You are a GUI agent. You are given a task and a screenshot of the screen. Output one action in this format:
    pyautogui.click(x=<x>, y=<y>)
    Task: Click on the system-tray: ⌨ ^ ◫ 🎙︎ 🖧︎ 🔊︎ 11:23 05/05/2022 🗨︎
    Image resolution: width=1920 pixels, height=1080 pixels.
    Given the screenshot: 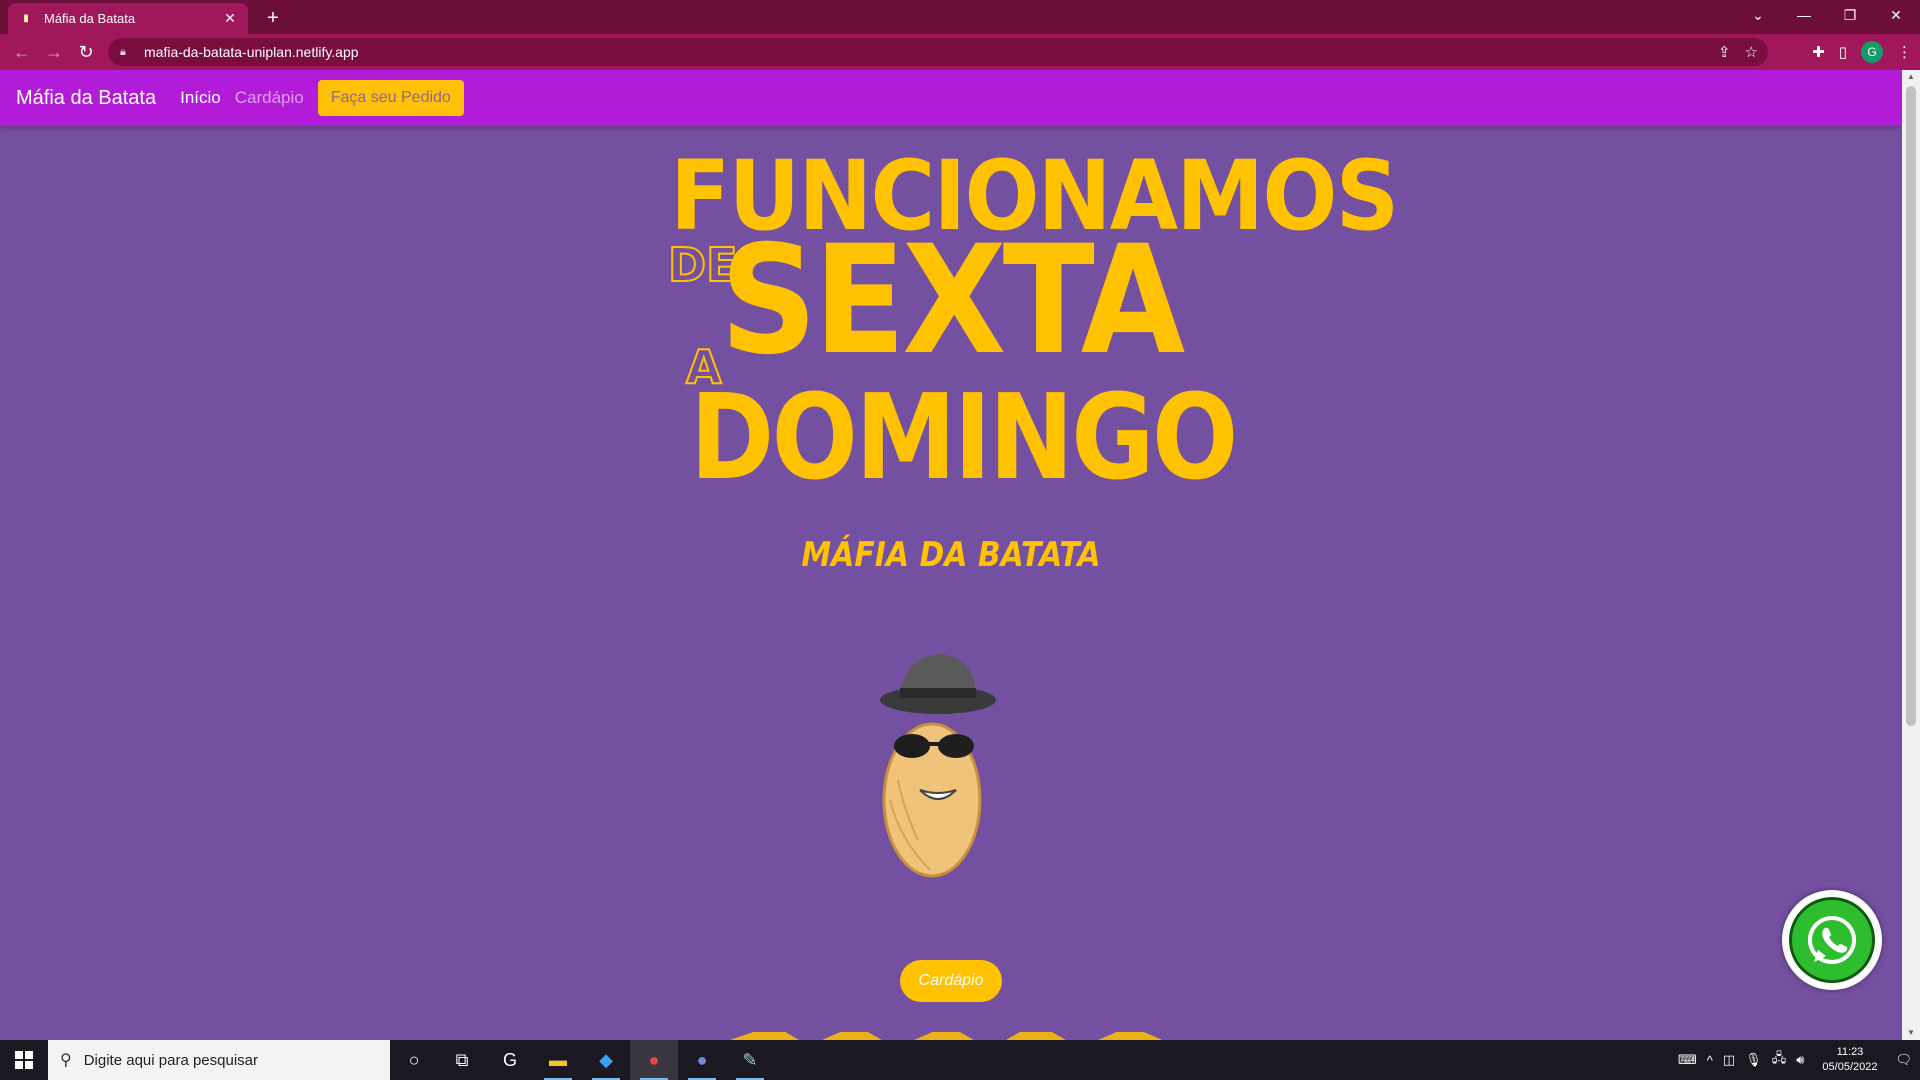 What is the action you would take?
    pyautogui.click(x=1799, y=1060)
    